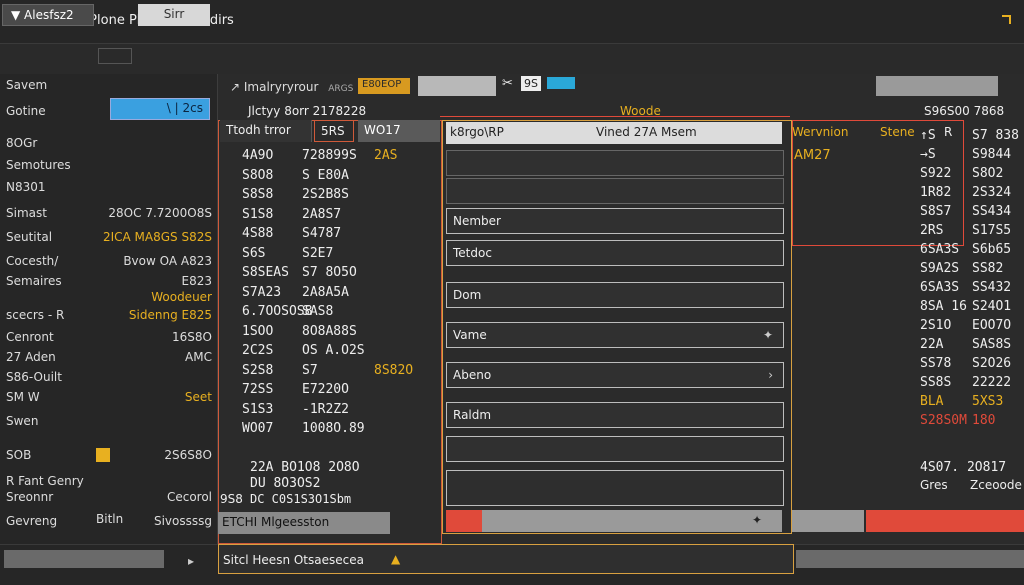  What do you see at coordinates (992, 363) in the screenshot?
I see `table-cell: S2O26` at bounding box center [992, 363].